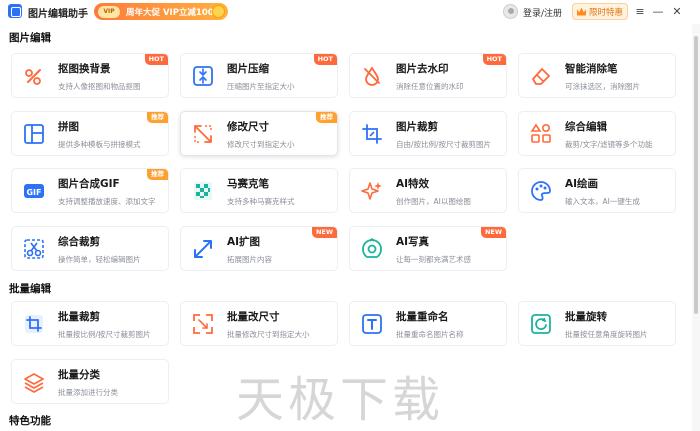 The width and height of the screenshot is (700, 431). Describe the element at coordinates (430, 86) in the screenshot. I see `card-desc: 消除任意位置的水印` at that location.